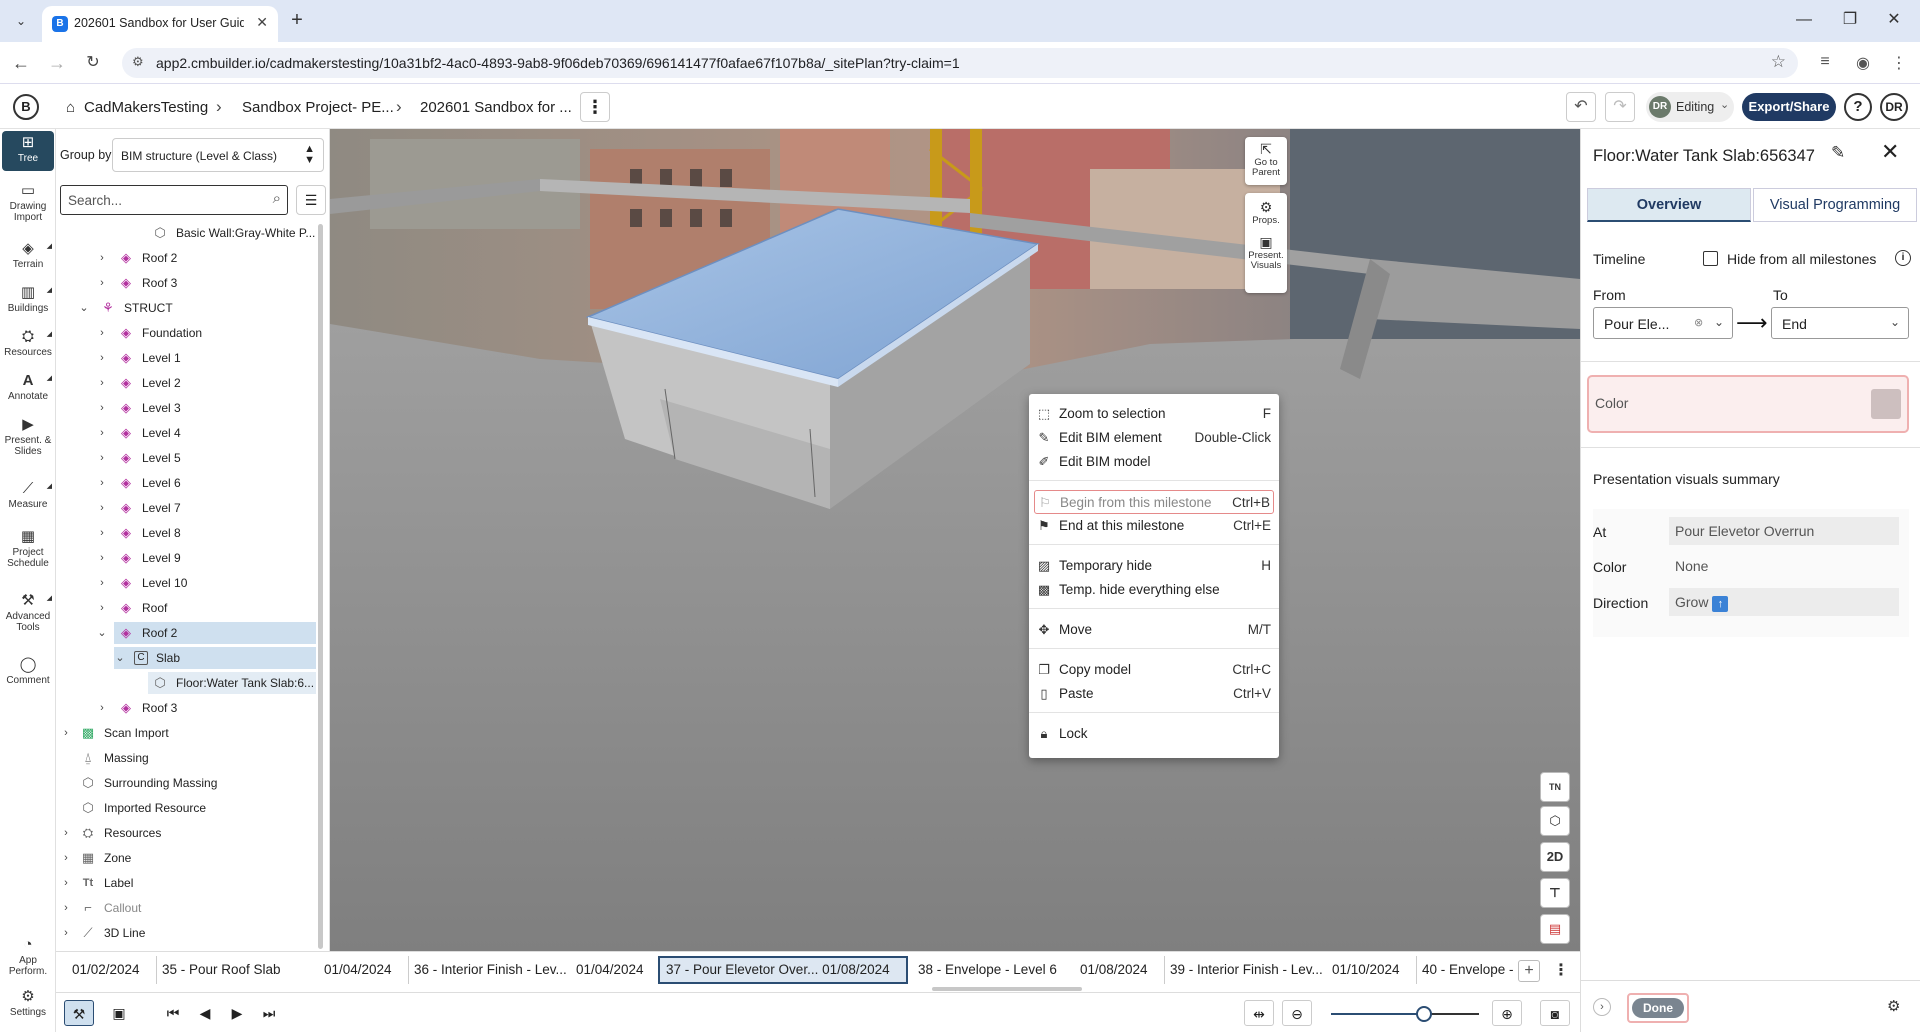 The width and height of the screenshot is (1920, 1032). I want to click on tree-row: › Tt Label, so click(187, 883).